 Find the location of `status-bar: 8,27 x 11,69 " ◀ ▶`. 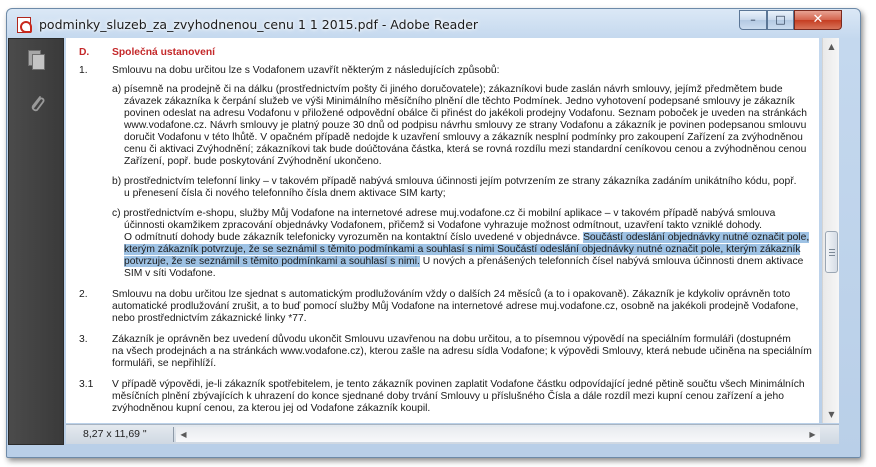

status-bar: 8,27 x 11,69 " ◀ ▶ is located at coordinates (452, 434).